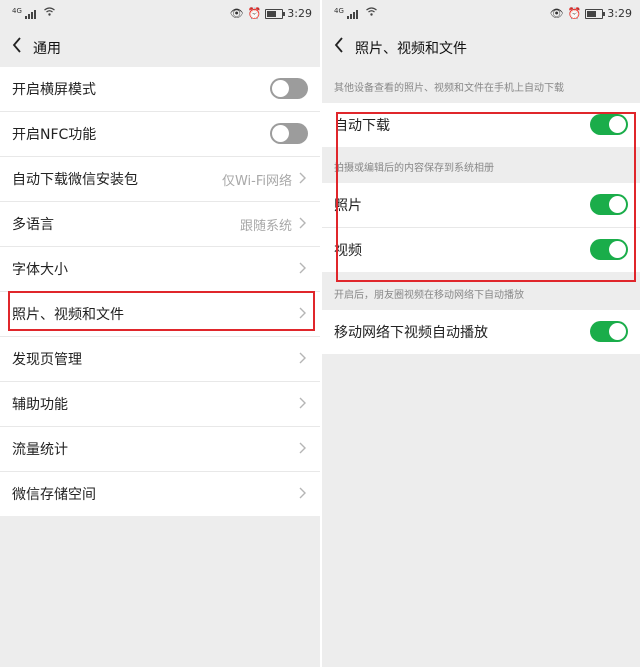 The height and width of the screenshot is (667, 640). What do you see at coordinates (40, 405) in the screenshot?
I see `row-label: 辅助功能` at bounding box center [40, 405].